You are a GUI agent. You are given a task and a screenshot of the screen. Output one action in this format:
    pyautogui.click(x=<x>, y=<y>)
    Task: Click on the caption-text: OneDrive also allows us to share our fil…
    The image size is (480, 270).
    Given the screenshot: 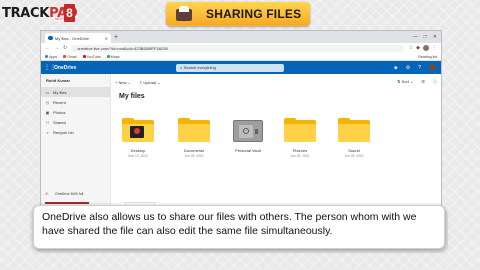 What is the action you would take?
    pyautogui.click(x=229, y=224)
    